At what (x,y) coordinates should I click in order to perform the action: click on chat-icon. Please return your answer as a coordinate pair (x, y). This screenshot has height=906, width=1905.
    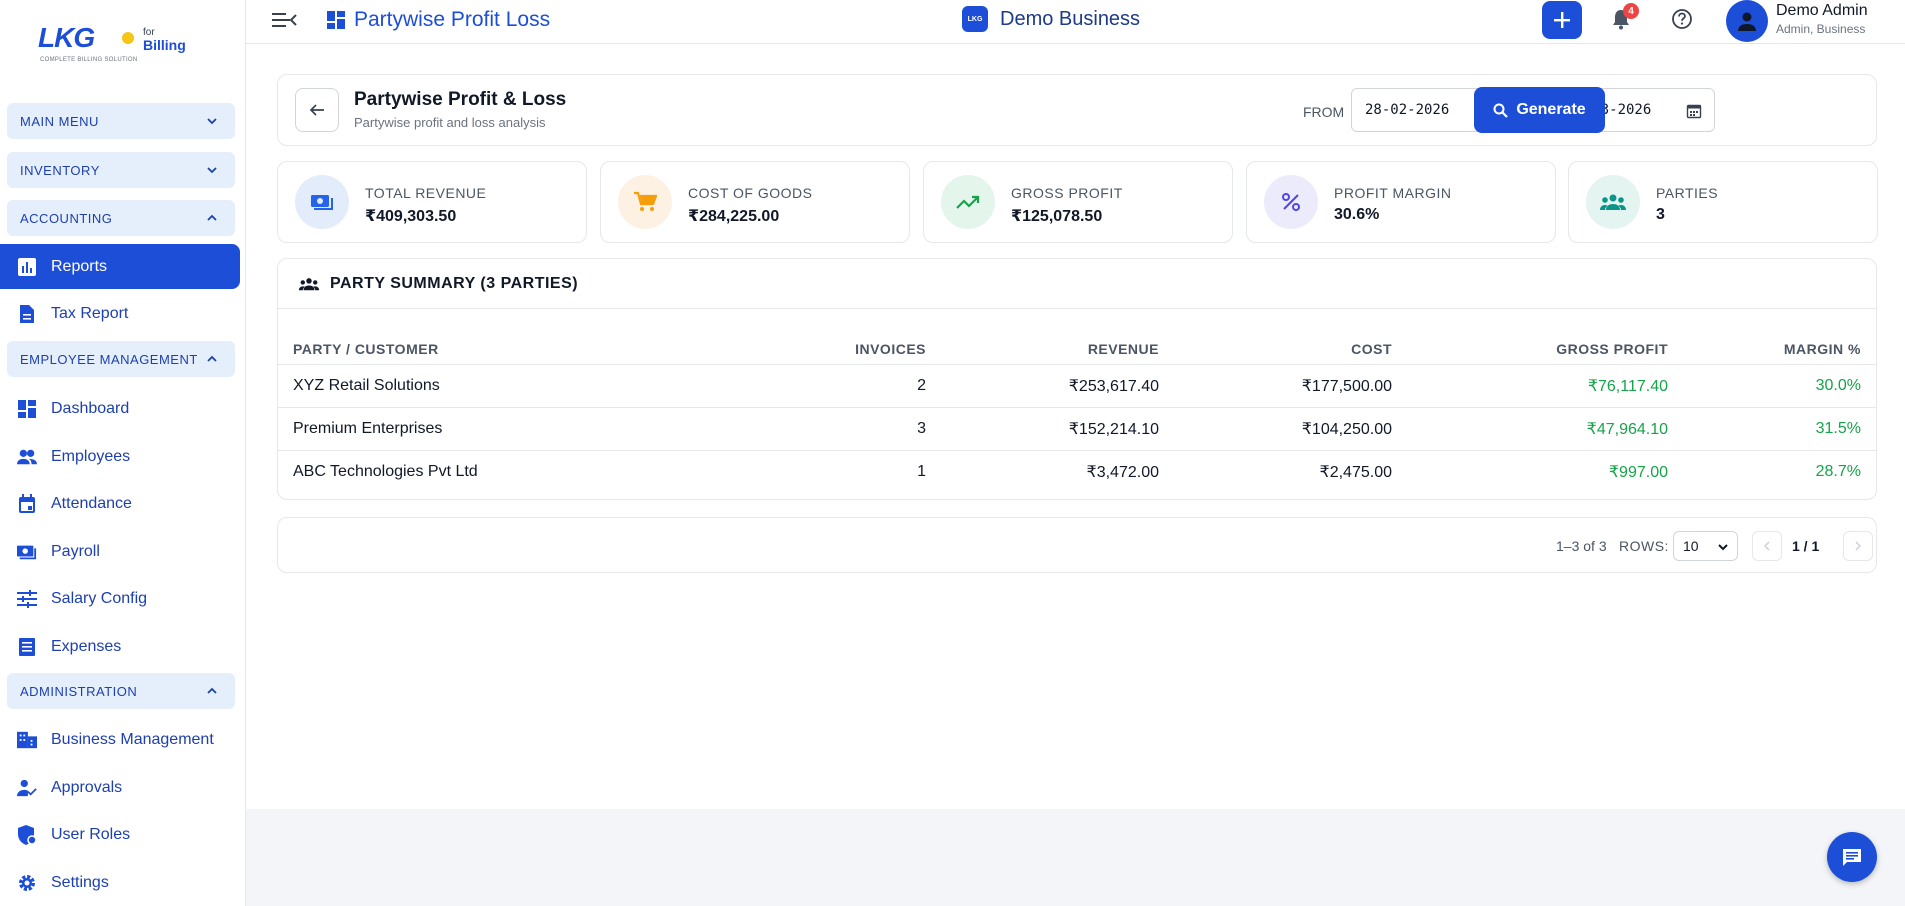
    Looking at the image, I should click on (1852, 857).